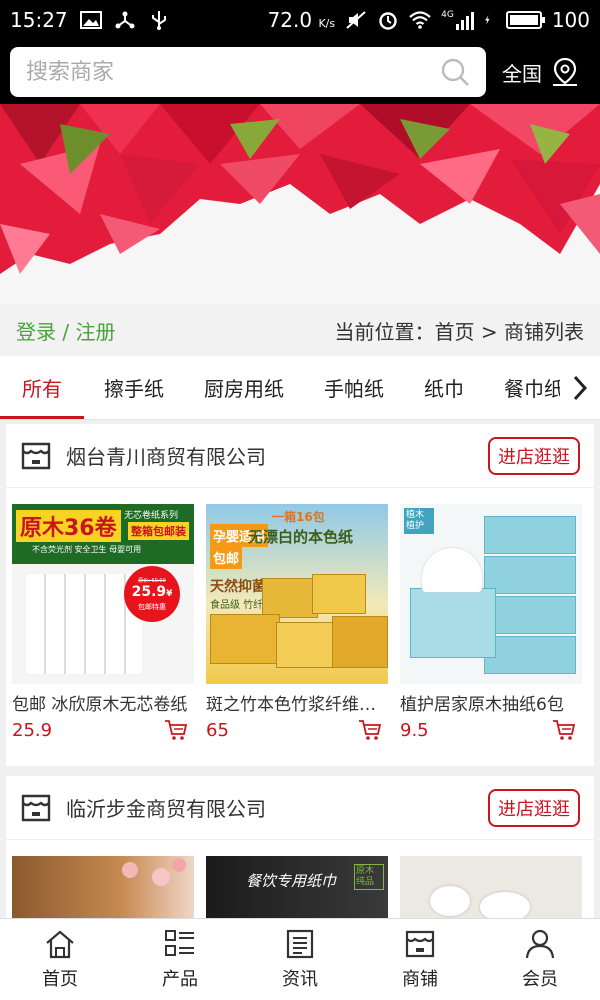 Image resolution: width=600 pixels, height=1000 pixels. What do you see at coordinates (420, 959) in the screenshot?
I see `nav-shops: 商铺` at bounding box center [420, 959].